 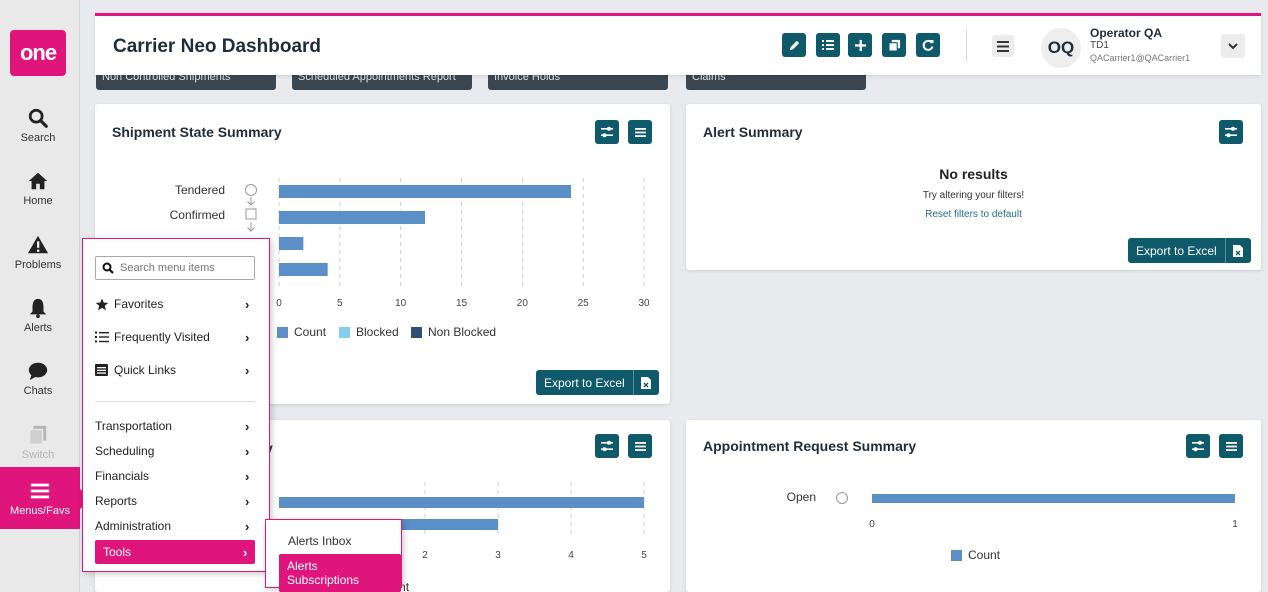 I want to click on appointment-legend-count: Count, so click(x=975, y=555).